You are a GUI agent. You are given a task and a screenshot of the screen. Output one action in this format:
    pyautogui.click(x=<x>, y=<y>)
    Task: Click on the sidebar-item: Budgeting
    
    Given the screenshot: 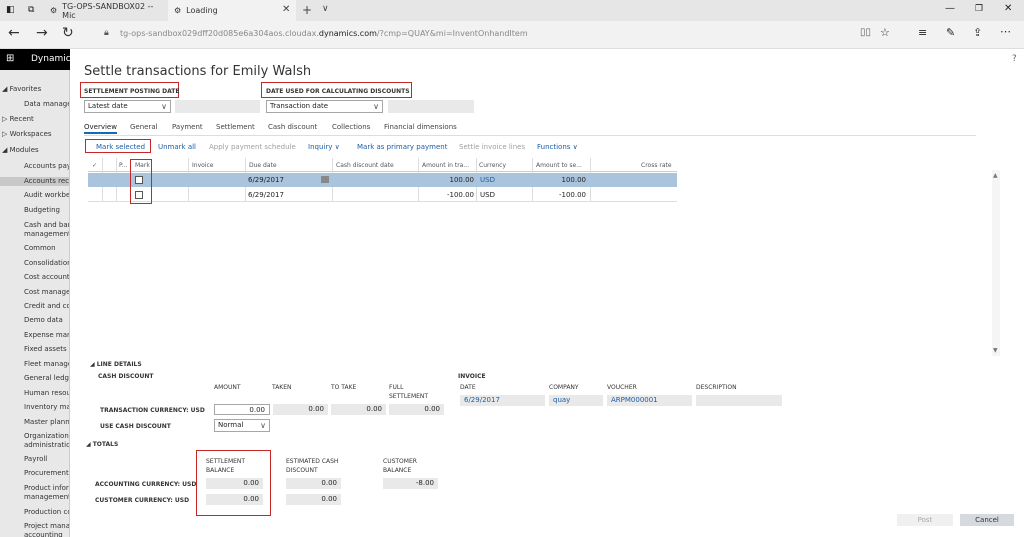 What is the action you would take?
    pyautogui.click(x=34, y=210)
    